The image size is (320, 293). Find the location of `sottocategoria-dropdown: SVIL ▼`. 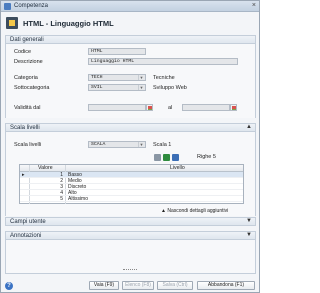

sottocategoria-dropdown: SVIL ▼ is located at coordinates (117, 87).